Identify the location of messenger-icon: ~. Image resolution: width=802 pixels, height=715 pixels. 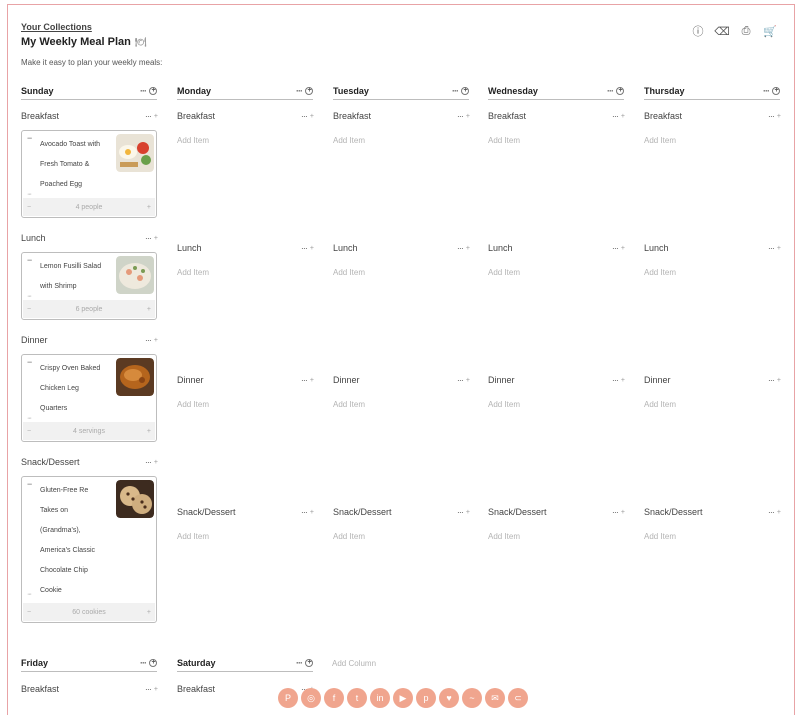
(472, 698).